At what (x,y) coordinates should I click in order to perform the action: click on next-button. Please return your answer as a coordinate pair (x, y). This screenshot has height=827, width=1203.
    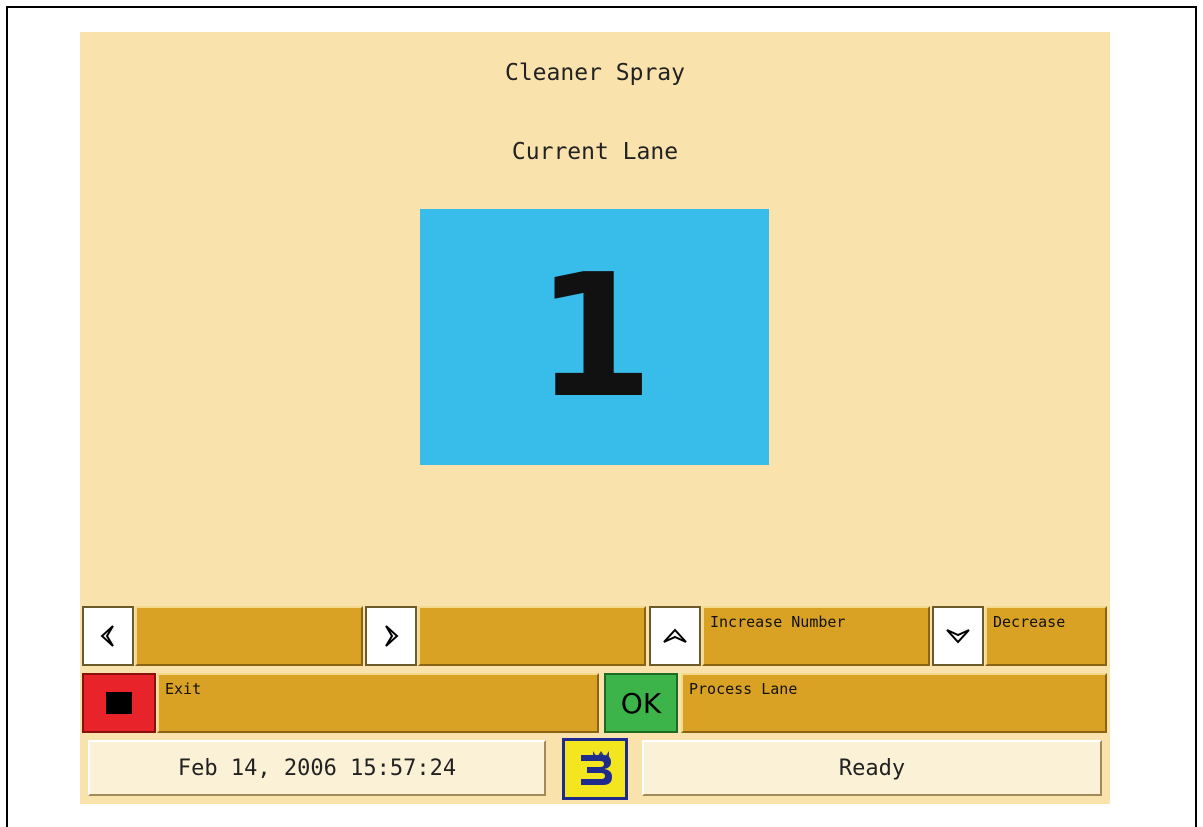
    Looking at the image, I should click on (391, 636).